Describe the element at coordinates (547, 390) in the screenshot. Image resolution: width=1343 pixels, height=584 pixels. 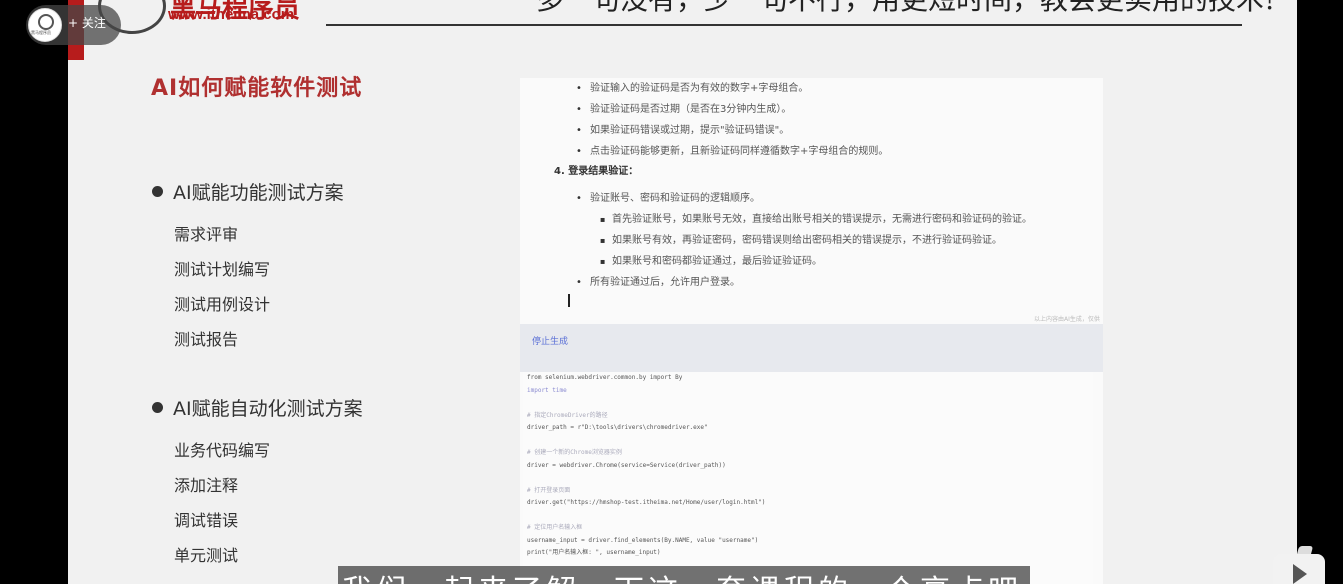
I see `code-line: import time` at that location.